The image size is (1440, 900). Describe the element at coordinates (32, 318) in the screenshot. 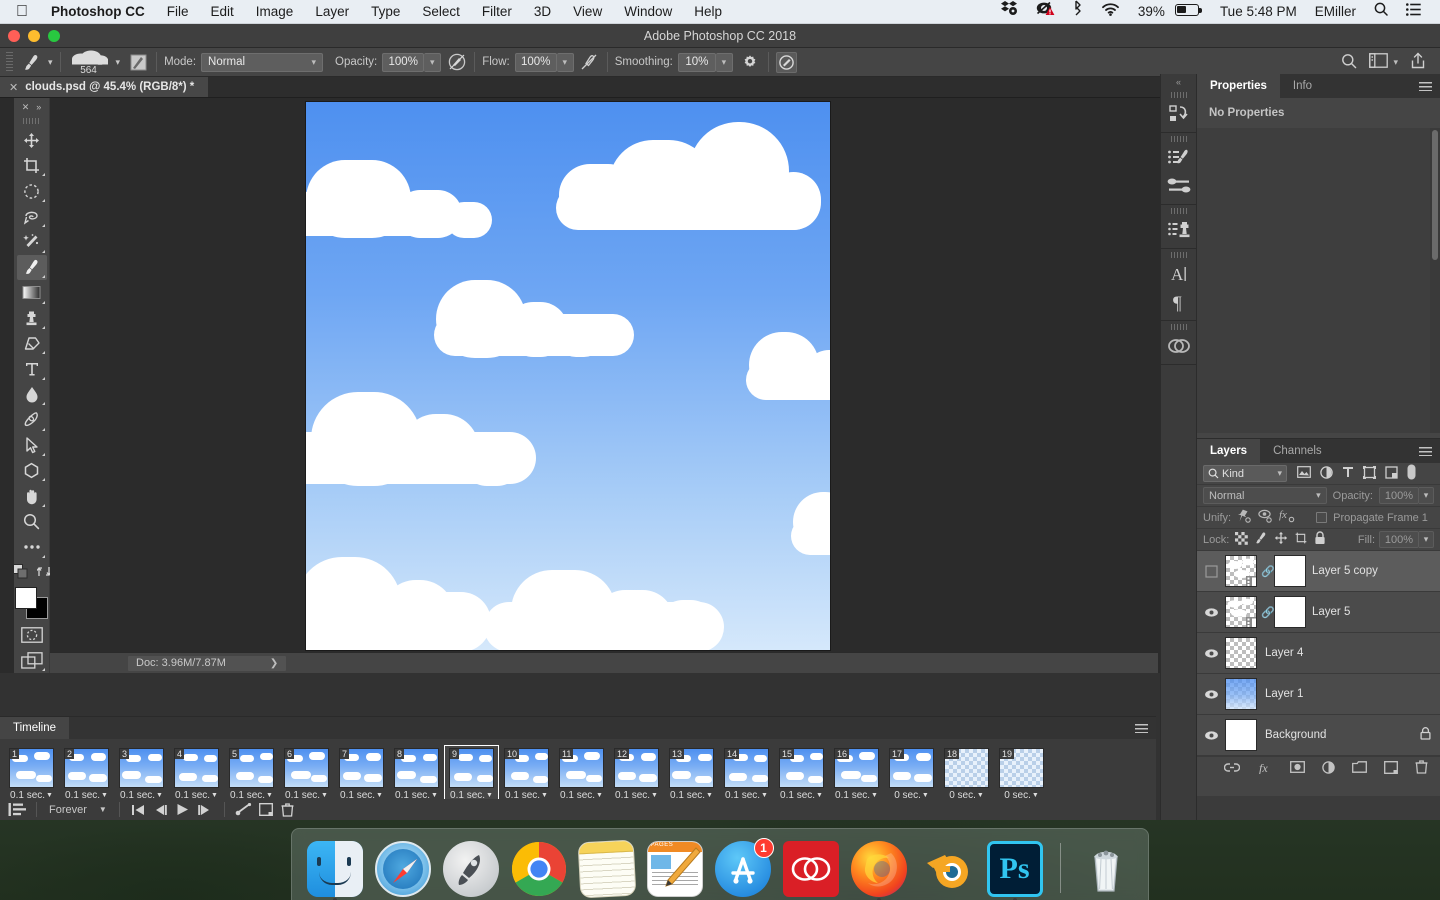

I see `clone-stamp-tool` at that location.